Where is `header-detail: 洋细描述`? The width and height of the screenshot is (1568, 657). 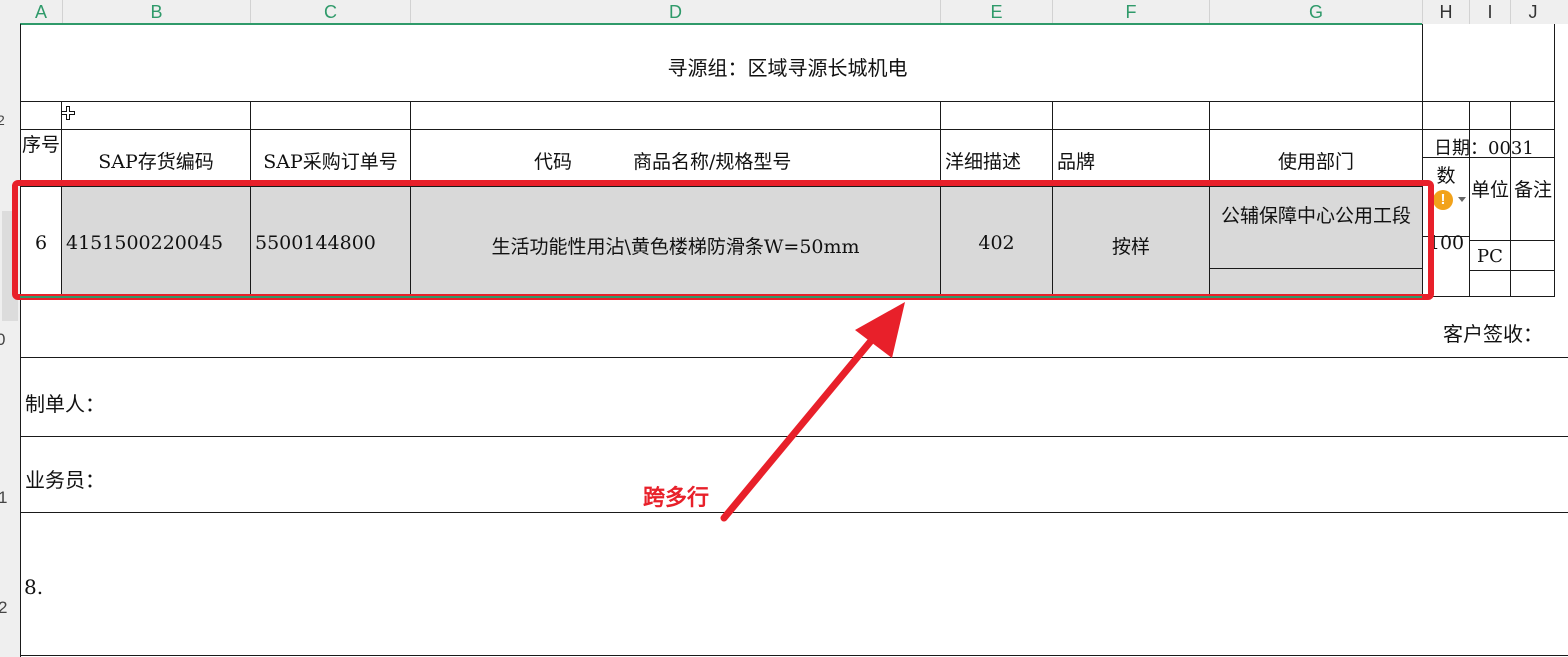 header-detail: 洋细描述 is located at coordinates (983, 162).